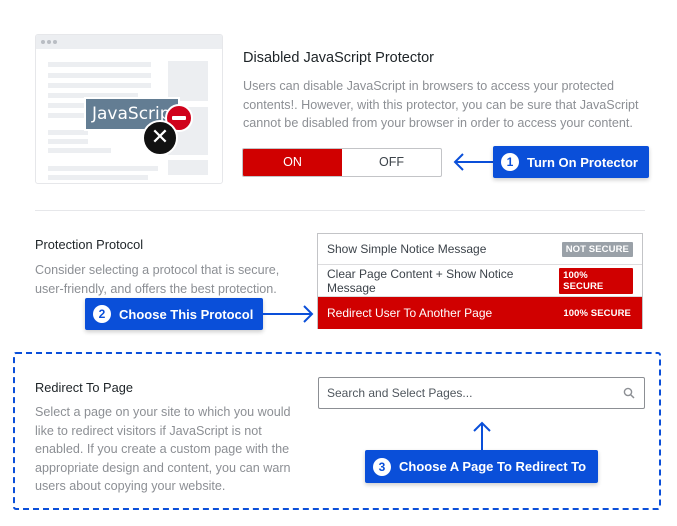 This screenshot has width=677, height=526. What do you see at coordinates (382, 466) in the screenshot?
I see `step-number: 3` at bounding box center [382, 466].